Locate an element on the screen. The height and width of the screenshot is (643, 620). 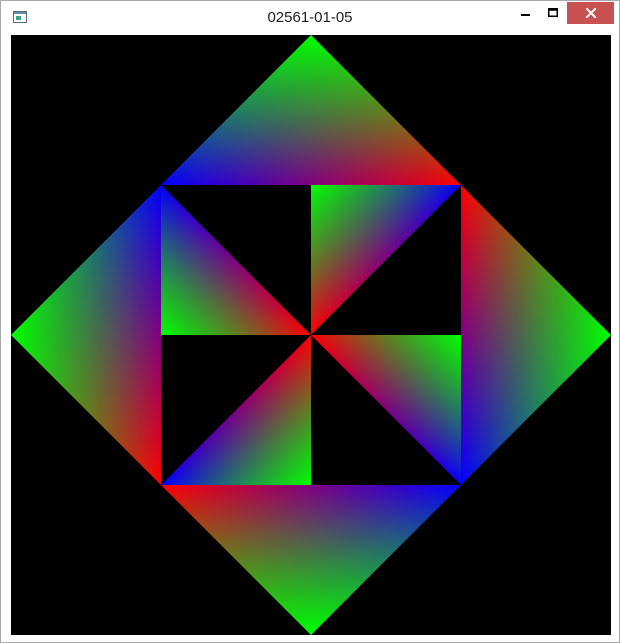
maximize-icon is located at coordinates (553, 12).